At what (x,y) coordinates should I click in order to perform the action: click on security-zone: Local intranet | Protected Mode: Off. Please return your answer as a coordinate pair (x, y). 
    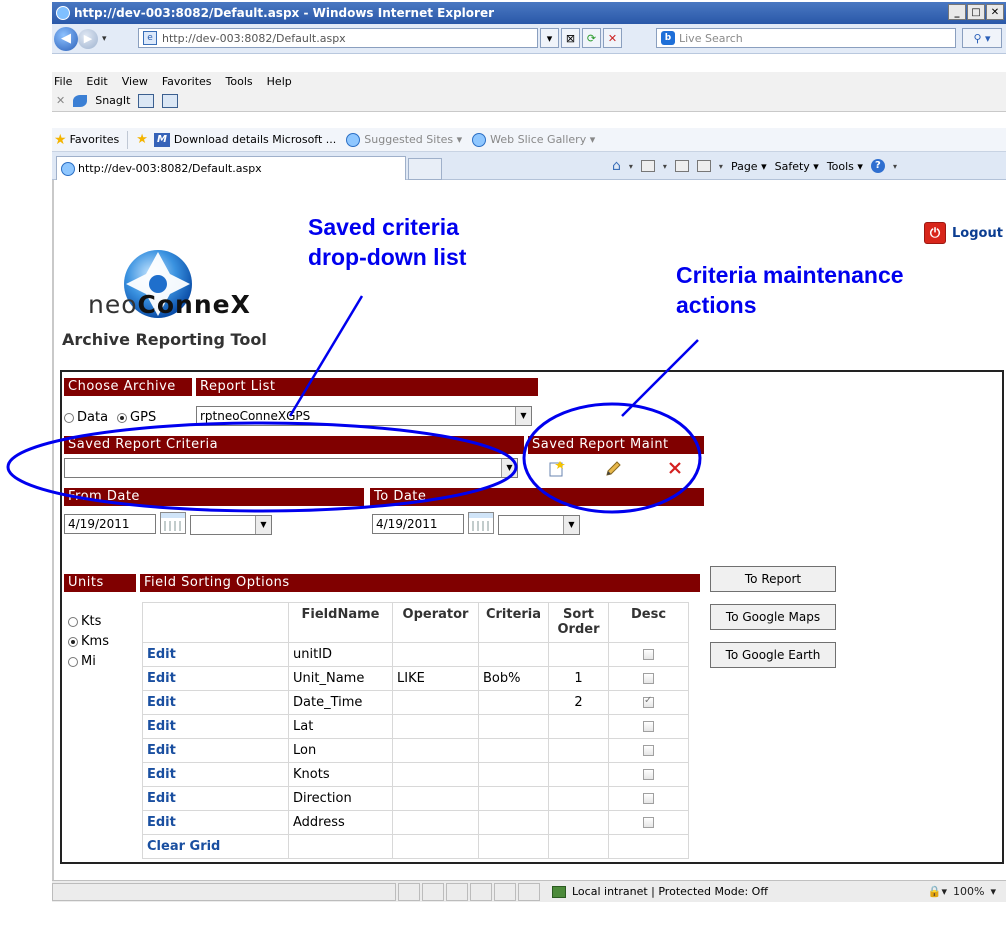
    Looking at the image, I should click on (660, 891).